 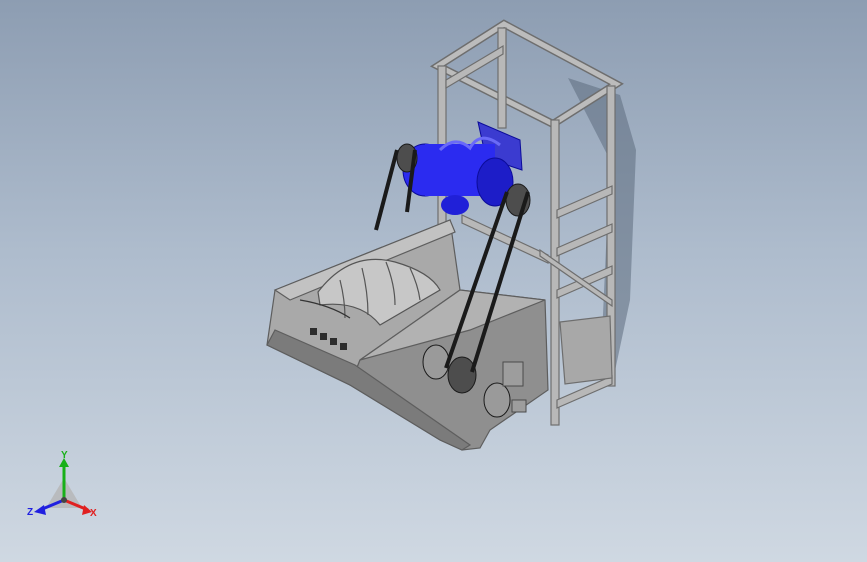 I want to click on z-axis-label: Z, so click(x=30, y=512).